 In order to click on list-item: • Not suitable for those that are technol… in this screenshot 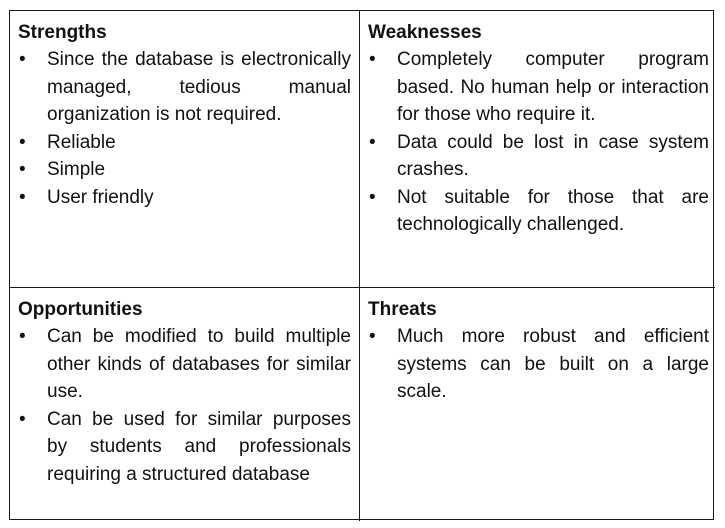, I will do `click(538, 211)`.